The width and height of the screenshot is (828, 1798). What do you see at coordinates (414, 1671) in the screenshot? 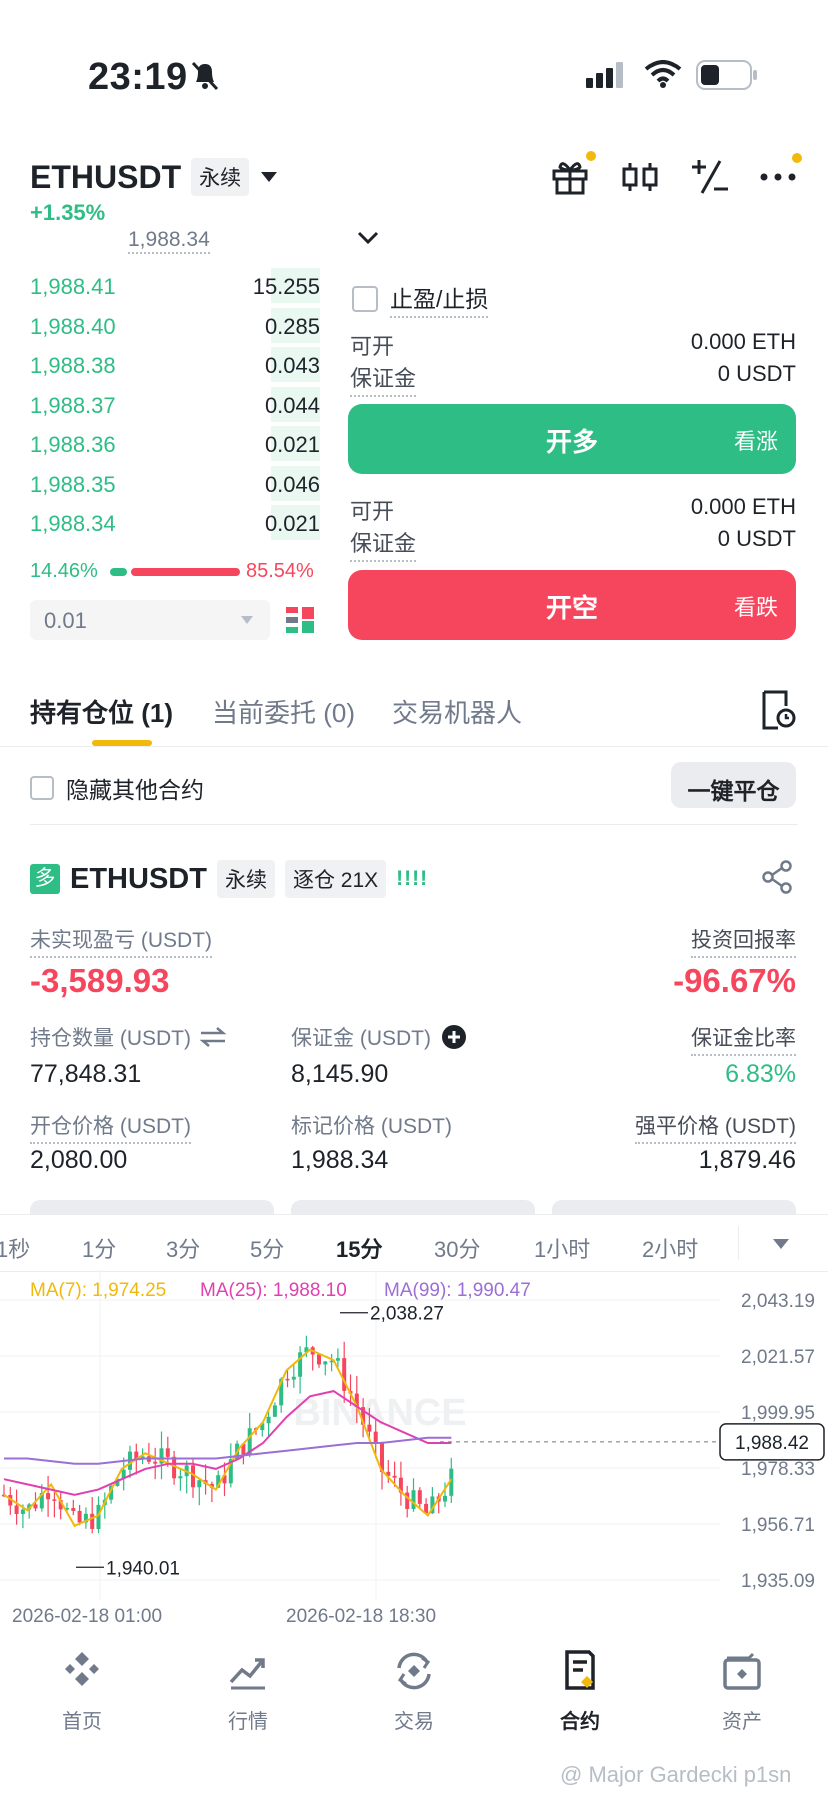
I see `trade-icon` at bounding box center [414, 1671].